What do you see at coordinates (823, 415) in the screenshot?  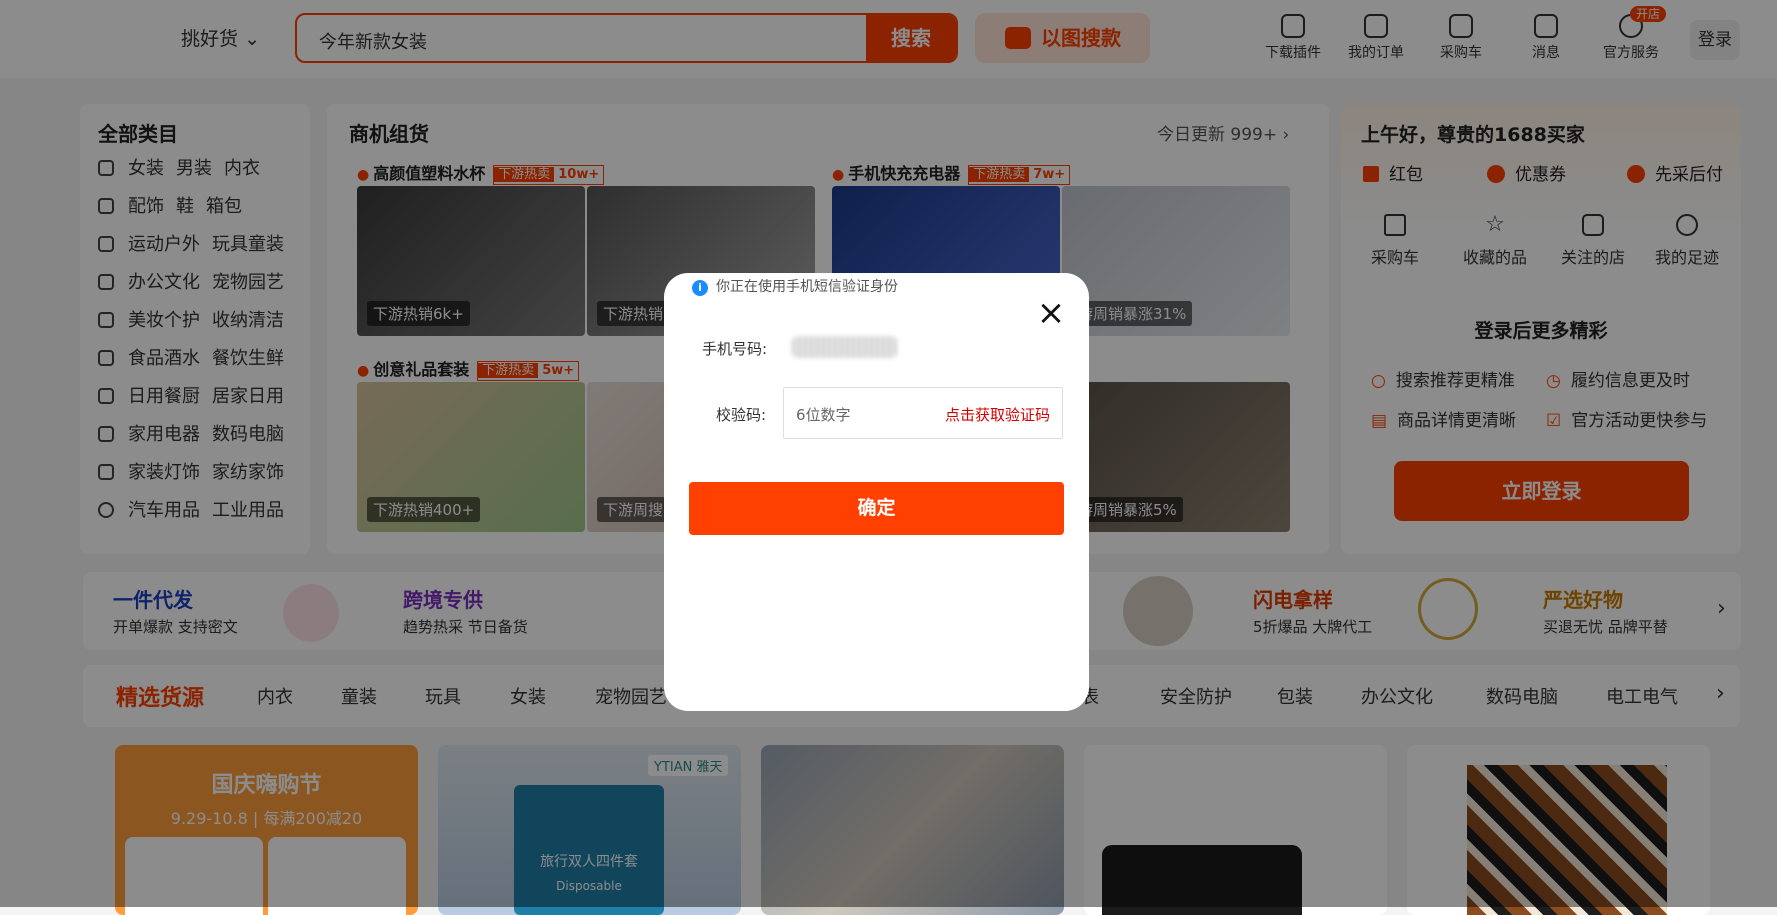 I see `code-placeholder: 6位数字` at bounding box center [823, 415].